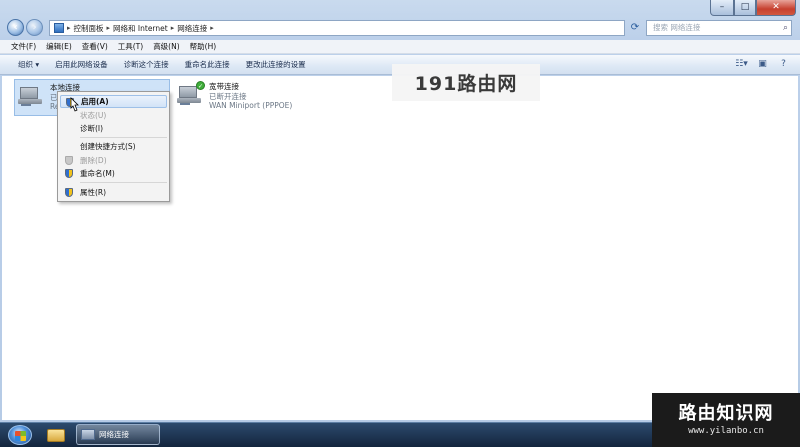 This screenshot has height=447, width=800. Describe the element at coordinates (92, 128) in the screenshot. I see `menu-item-label: 诊断(I)` at that location.